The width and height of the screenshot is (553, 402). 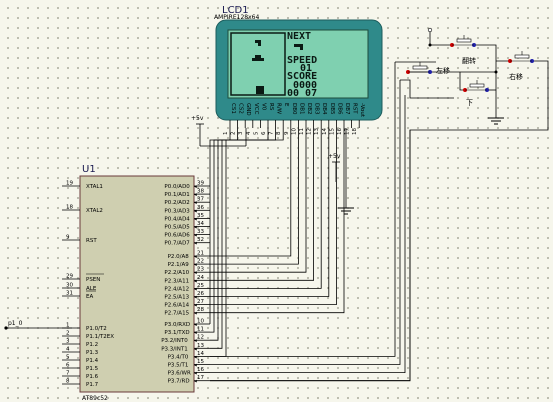 I want to click on mcu-pin-number: 12, so click(x=200, y=338).